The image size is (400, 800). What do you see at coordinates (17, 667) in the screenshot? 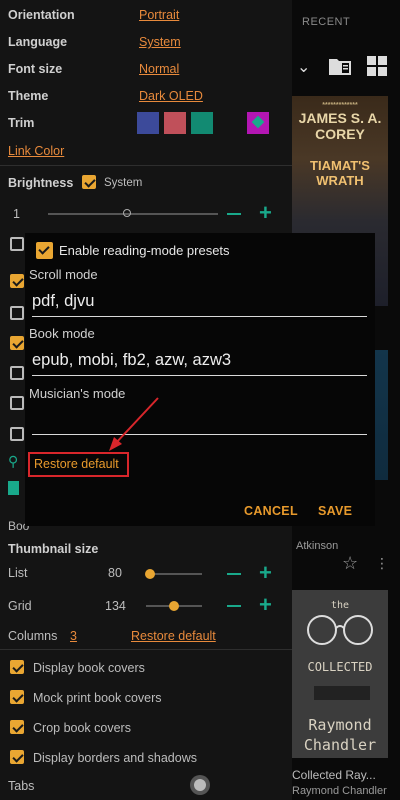
I see `display-covers-checkbox` at bounding box center [17, 667].